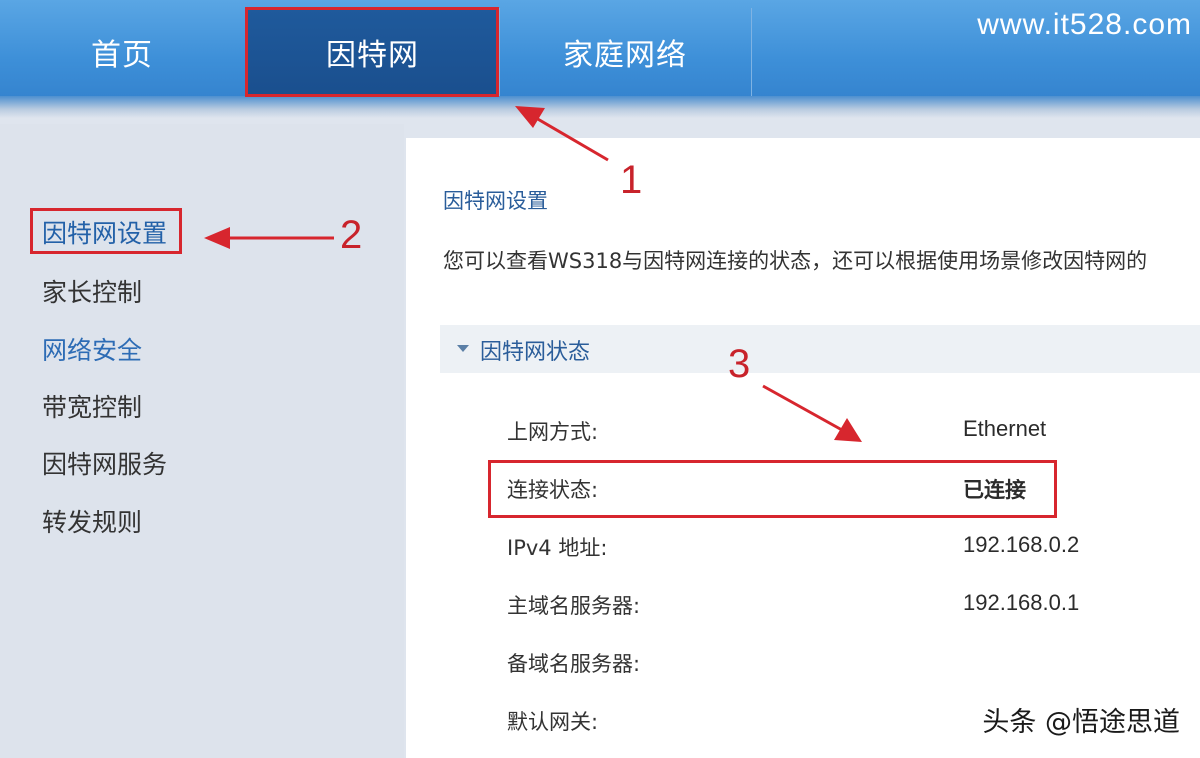 The width and height of the screenshot is (1200, 758). What do you see at coordinates (557, 548) in the screenshot?
I see `row-label-ipv4: IPv4 地址:` at bounding box center [557, 548].